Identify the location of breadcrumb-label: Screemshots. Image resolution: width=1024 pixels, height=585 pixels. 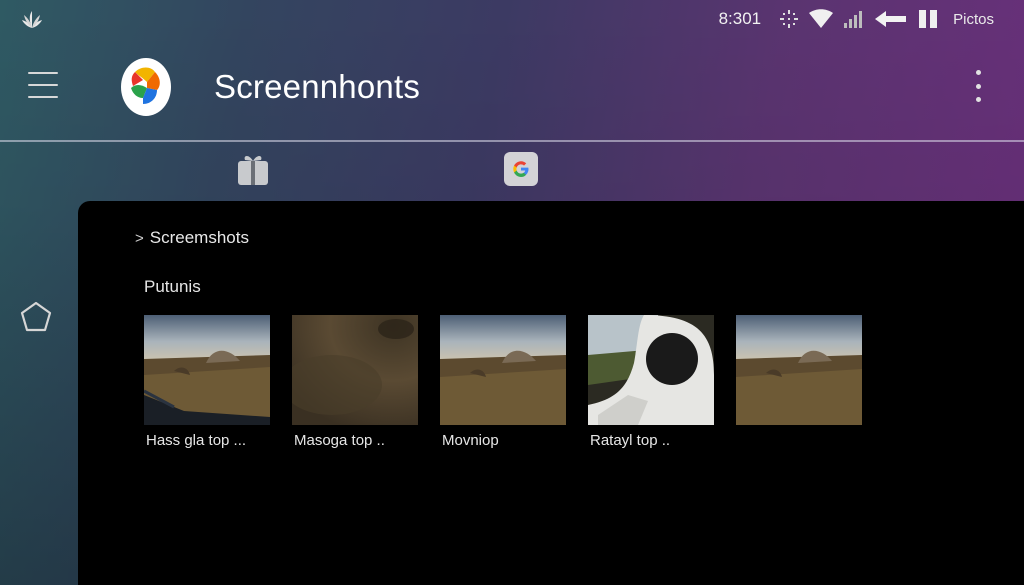
(199, 237).